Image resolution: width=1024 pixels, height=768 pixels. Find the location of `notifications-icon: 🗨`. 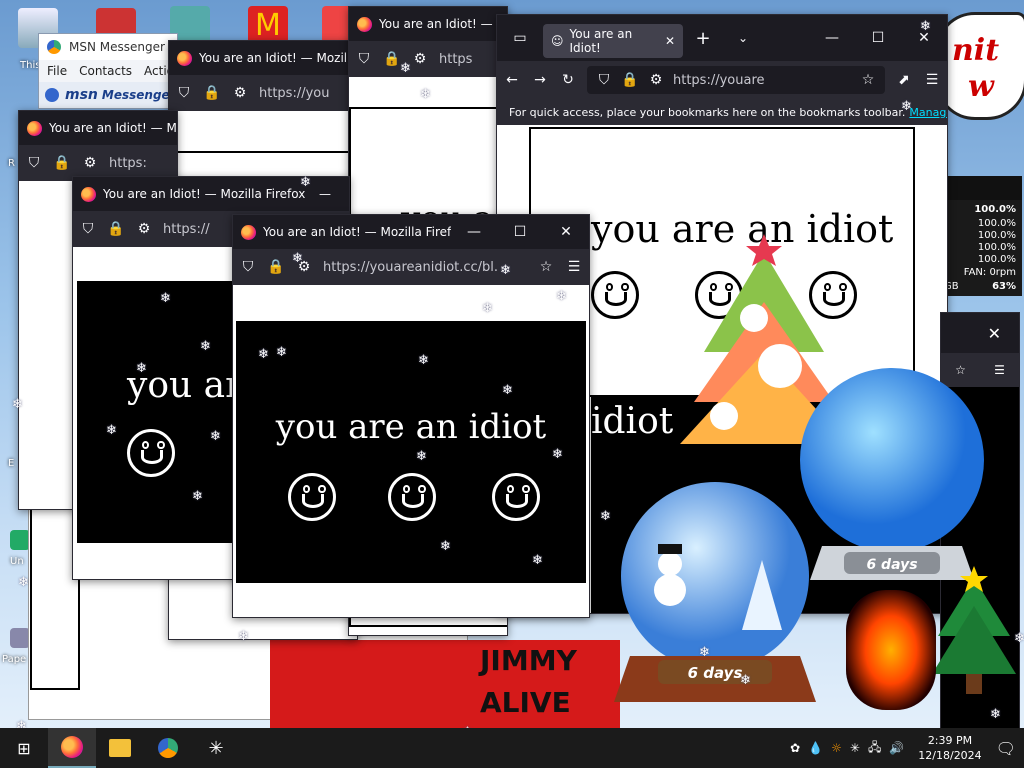

notifications-icon: 🗨 is located at coordinates (1006, 748).